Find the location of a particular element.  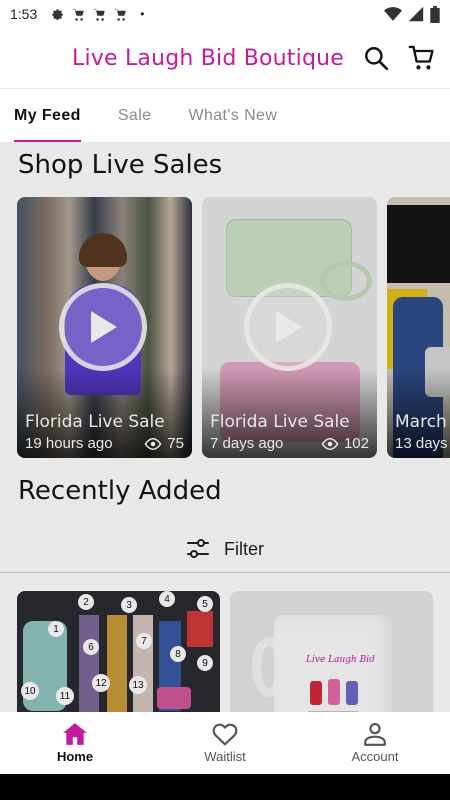

nav-home: Home is located at coordinates (75, 743).